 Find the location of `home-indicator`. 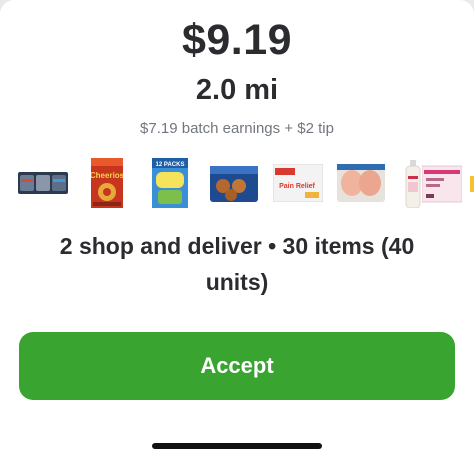

home-indicator is located at coordinates (237, 446).